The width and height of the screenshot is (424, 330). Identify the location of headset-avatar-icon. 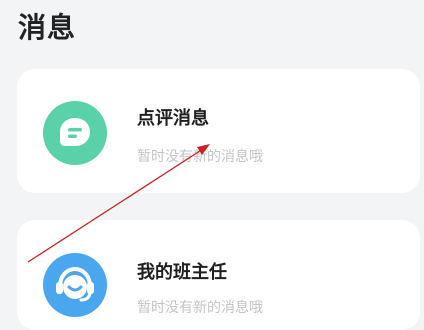
(75, 285).